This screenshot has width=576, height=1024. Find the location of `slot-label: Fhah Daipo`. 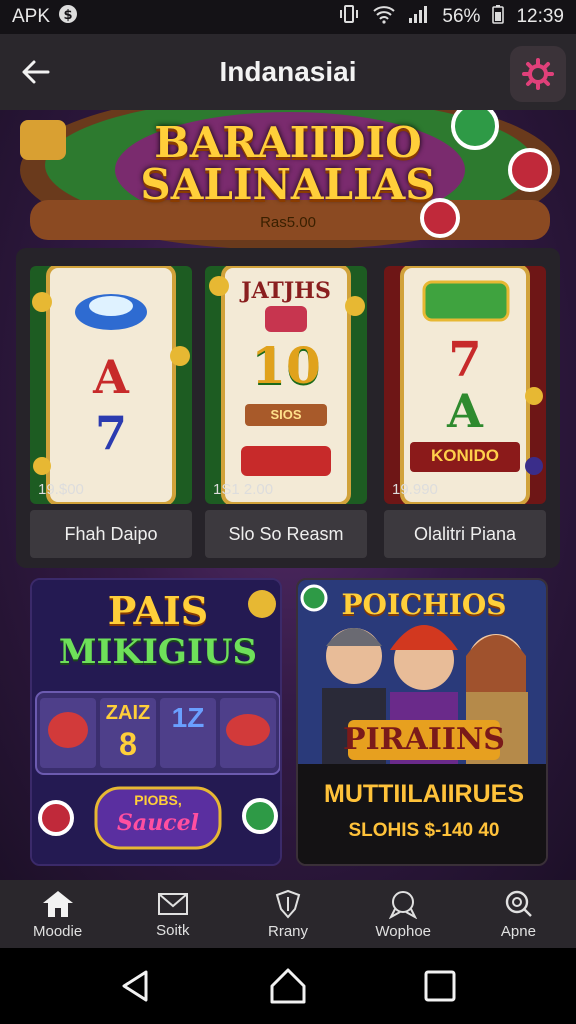

slot-label: Fhah Daipo is located at coordinates (111, 534).